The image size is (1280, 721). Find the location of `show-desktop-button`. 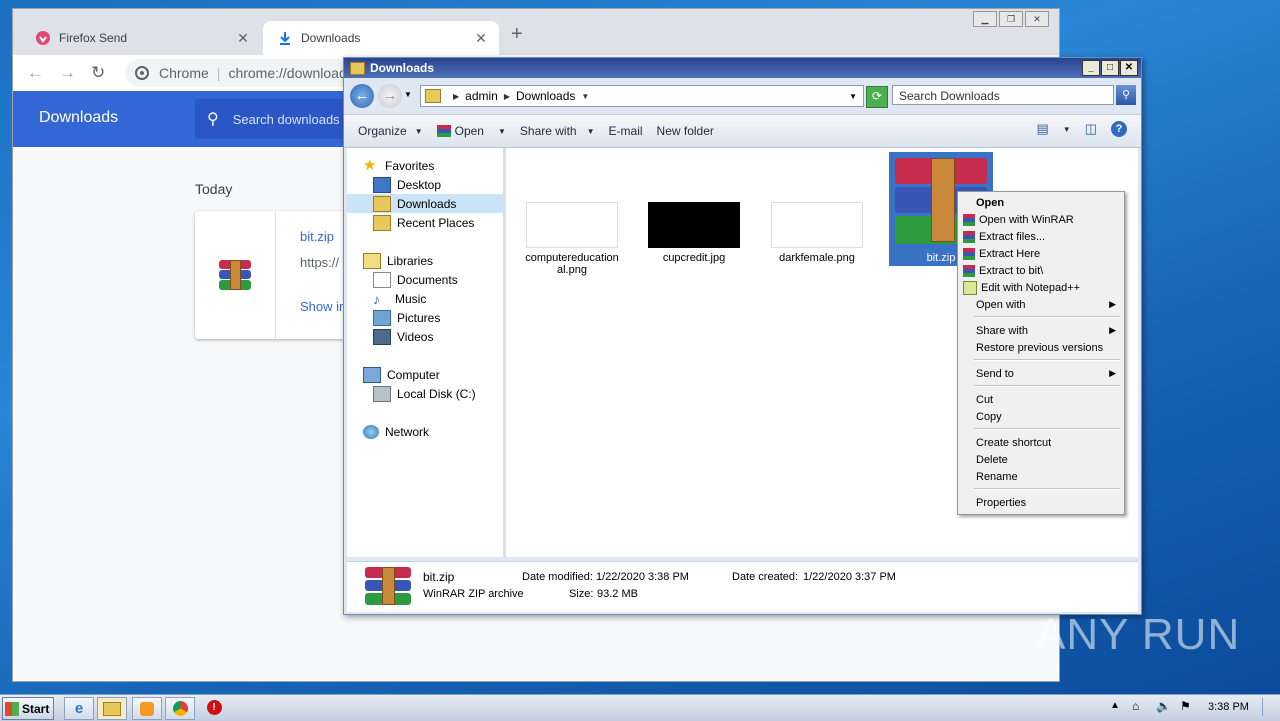

show-desktop-button is located at coordinates (1269, 707).